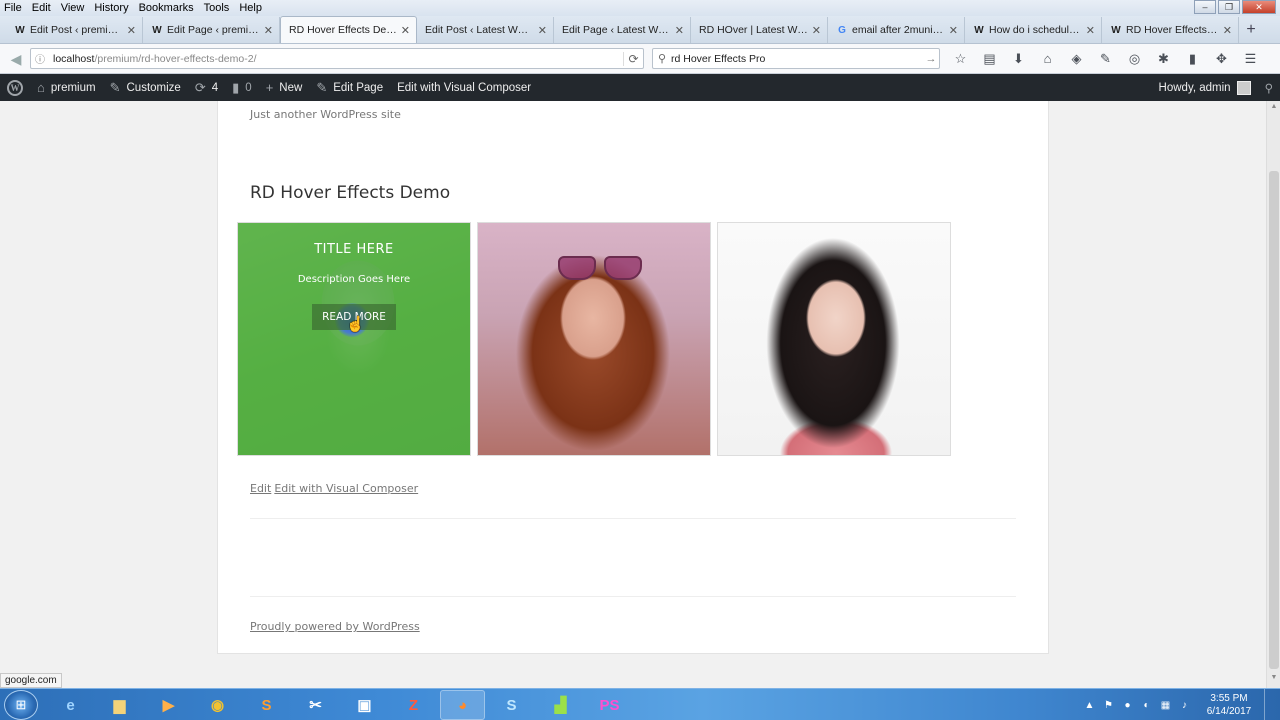  What do you see at coordinates (1127, 705) in the screenshot?
I see `tray-app-icon: ●` at bounding box center [1127, 705].